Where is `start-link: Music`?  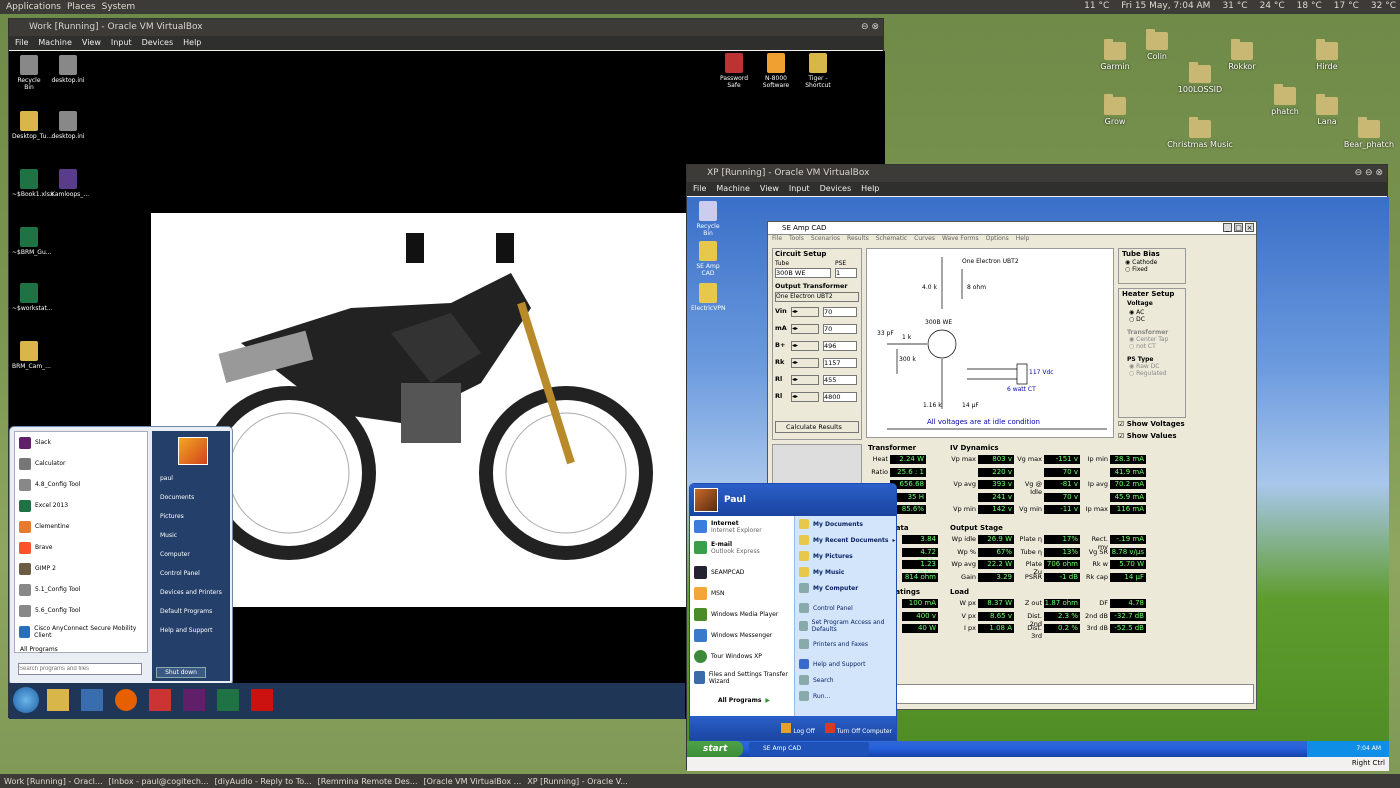
start-link: Music is located at coordinates (191, 535).